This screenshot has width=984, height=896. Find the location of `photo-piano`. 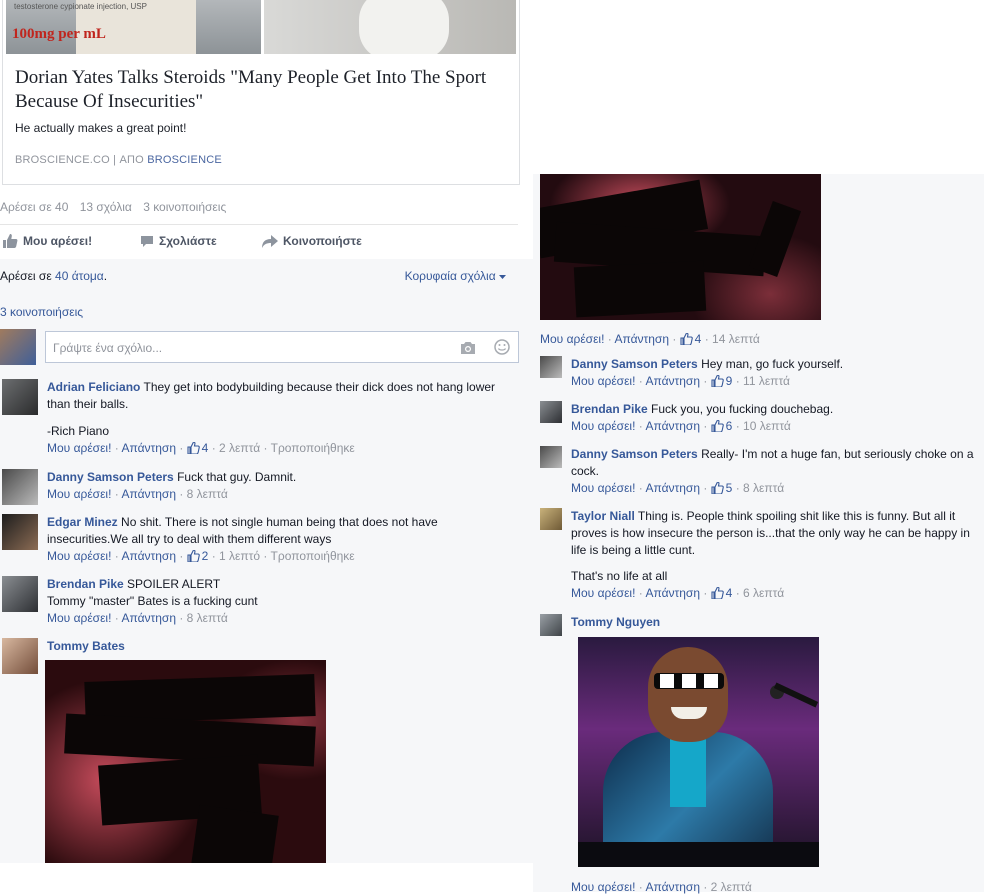

photo-piano is located at coordinates (698, 854).